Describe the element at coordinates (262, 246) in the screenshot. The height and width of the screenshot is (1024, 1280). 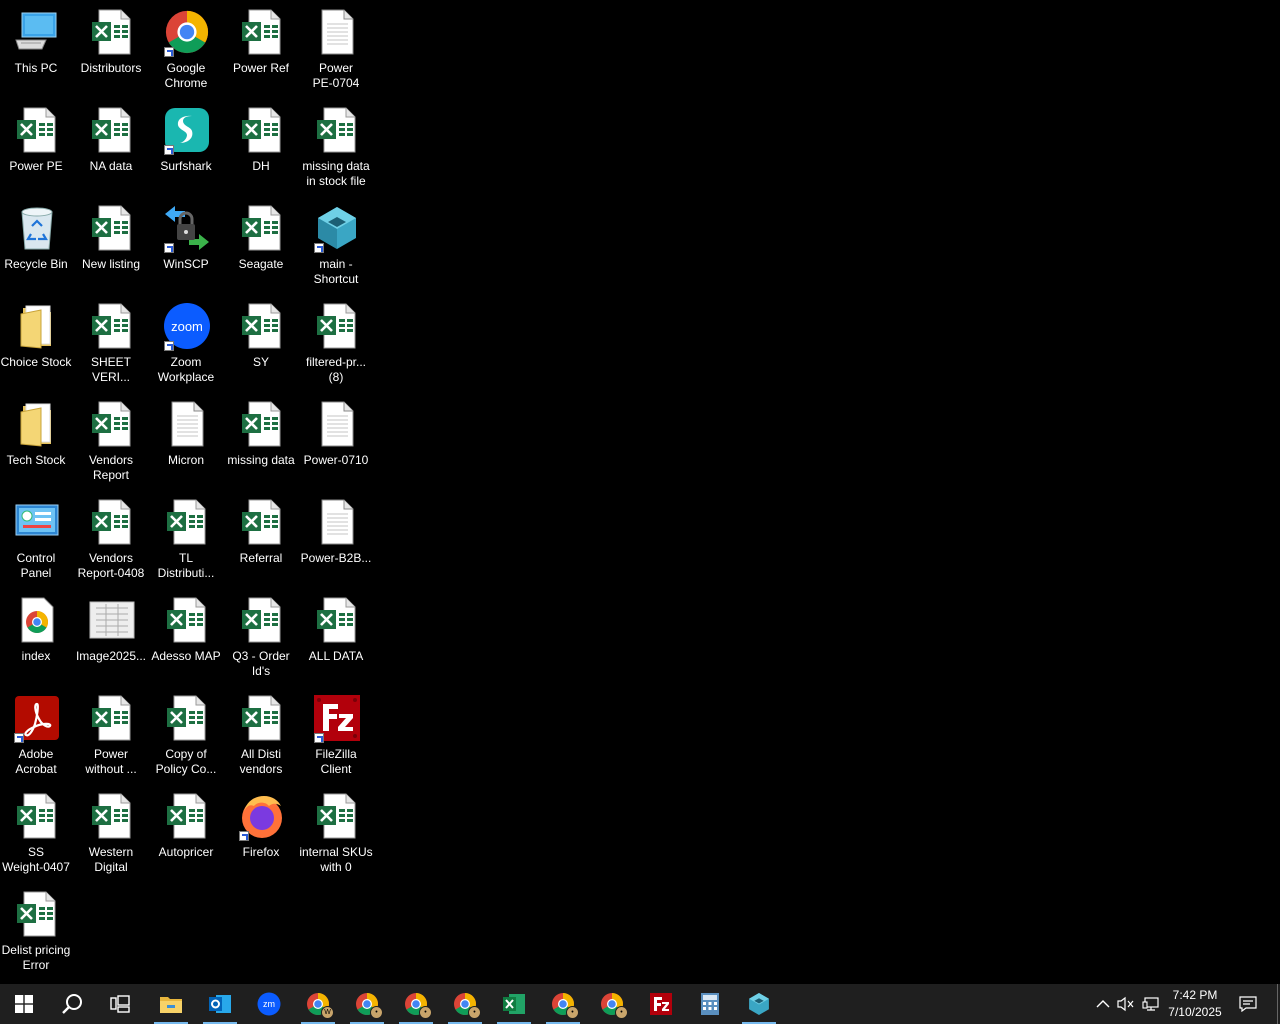
I see `desktop-icon-seagate: Seagate` at that location.